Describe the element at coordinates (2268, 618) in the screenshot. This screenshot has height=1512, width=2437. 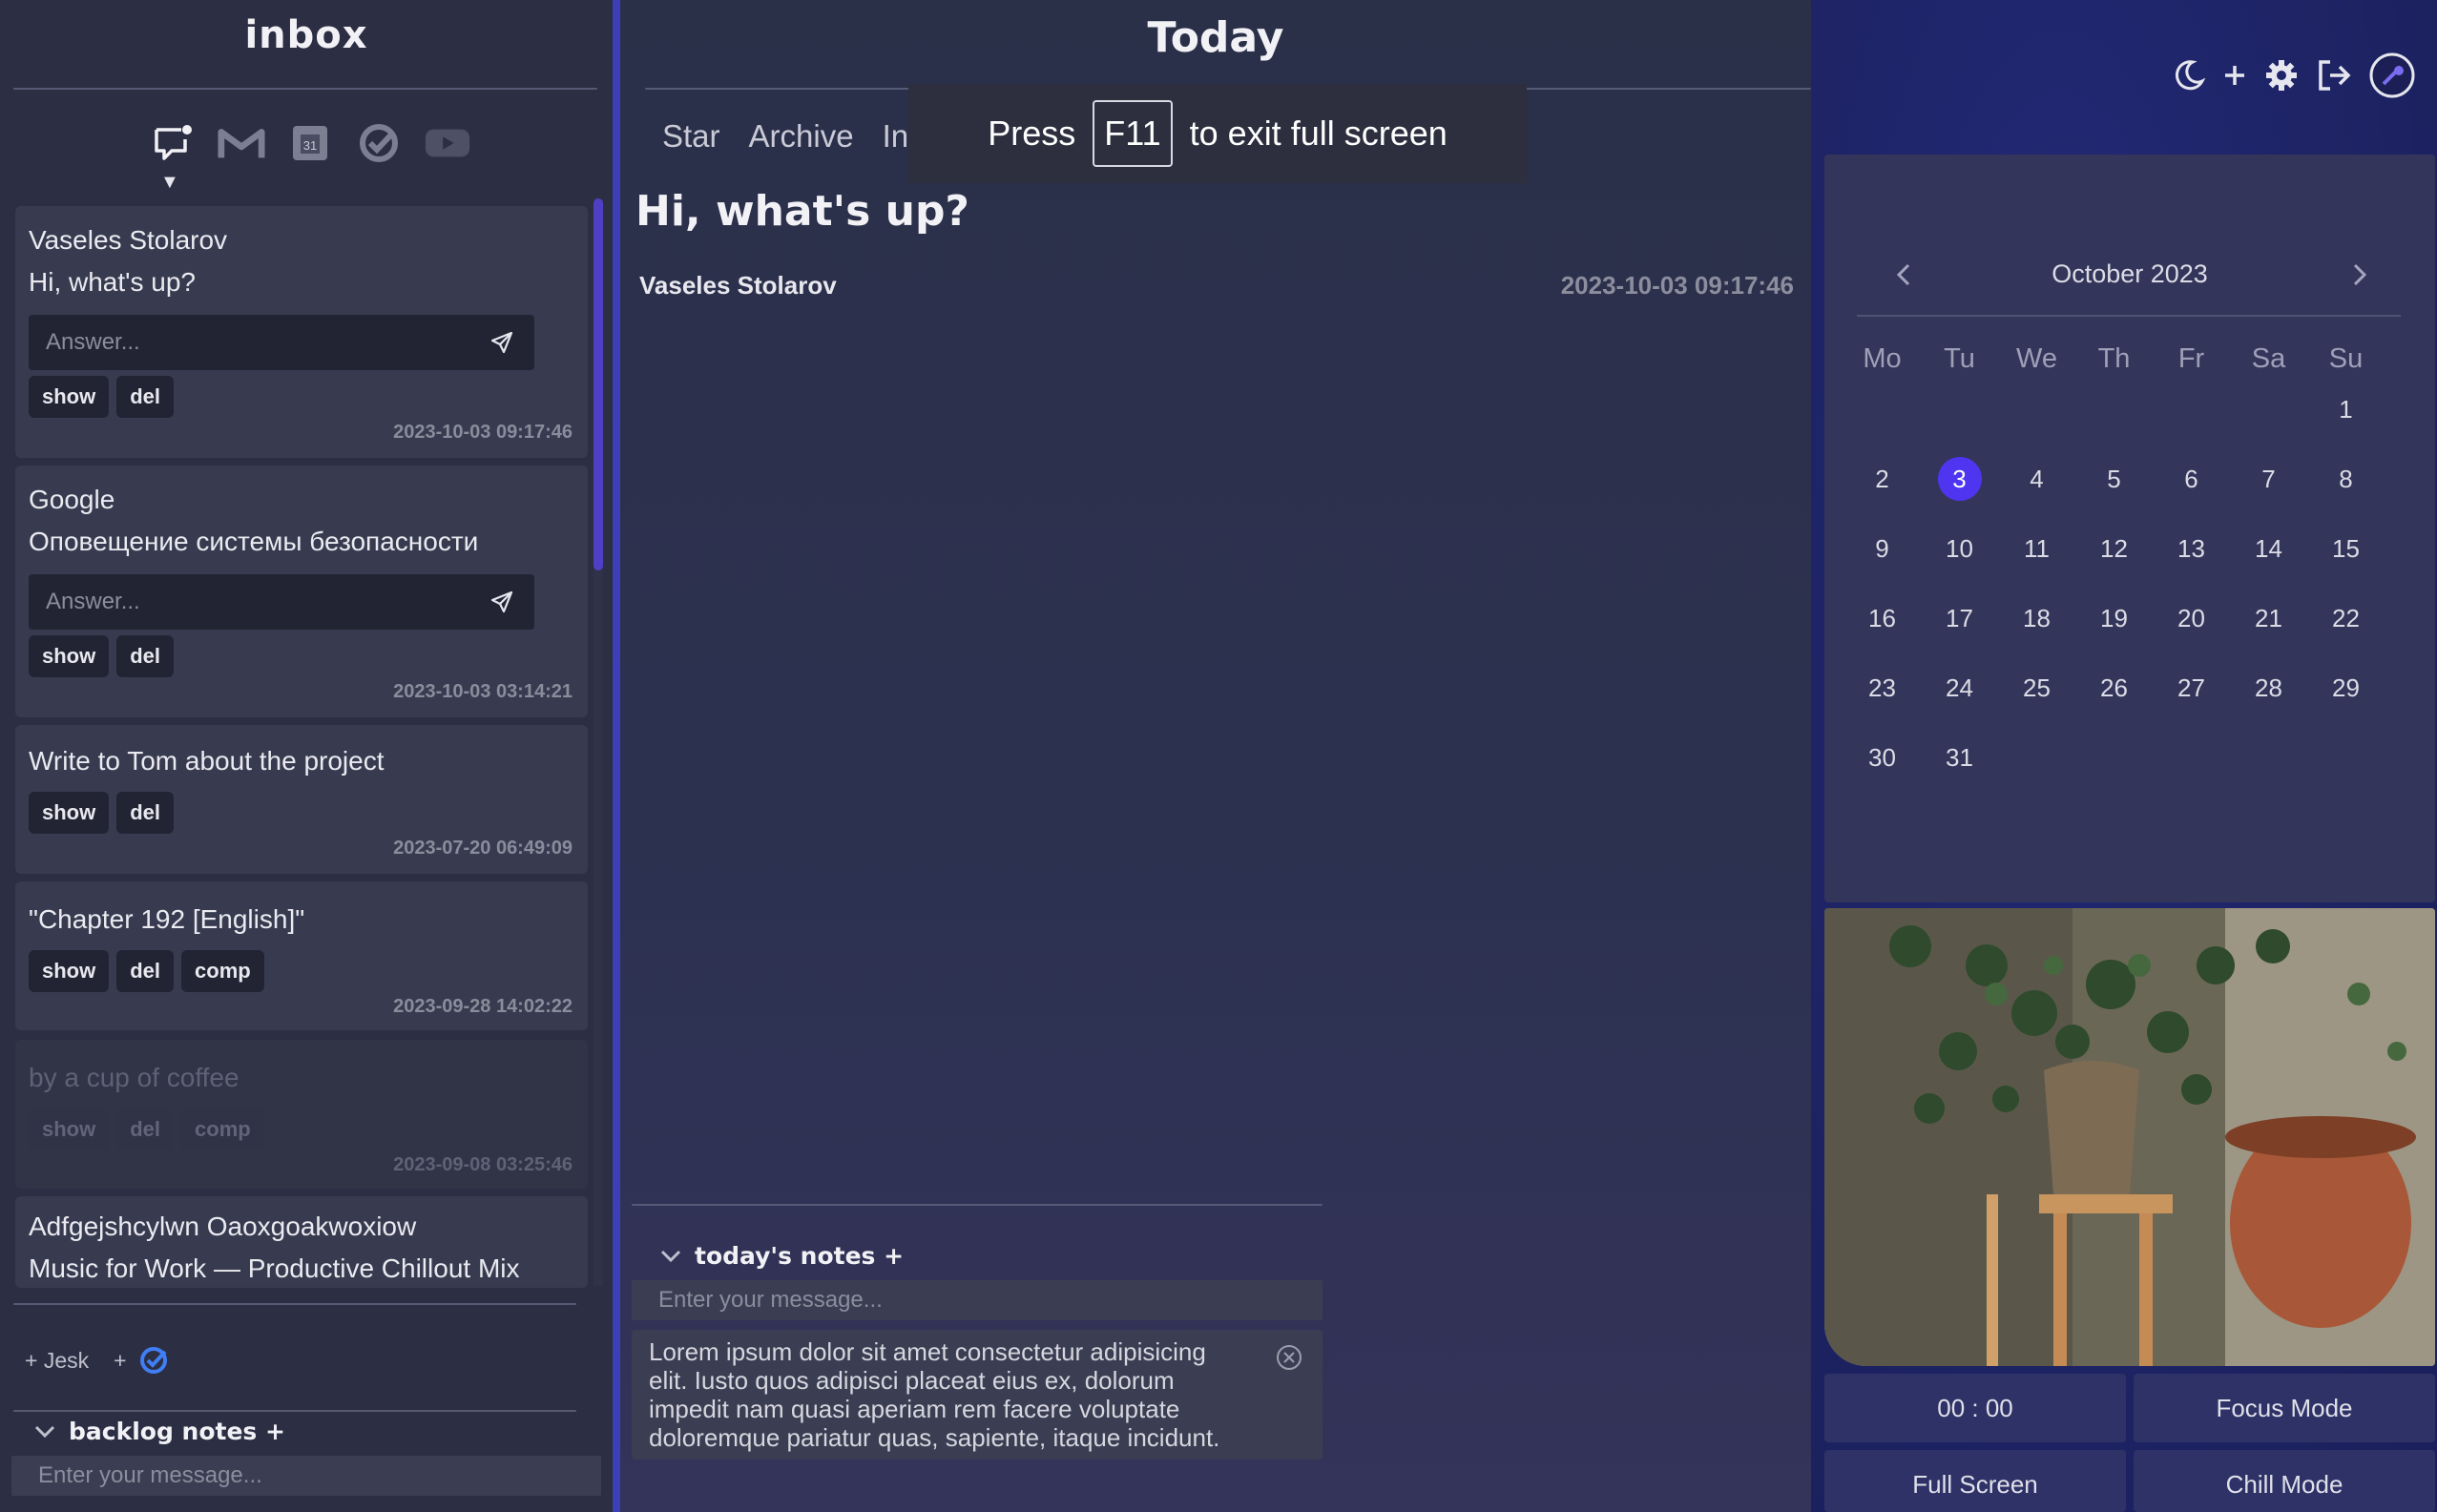
I see `calendar-day: 21` at that location.